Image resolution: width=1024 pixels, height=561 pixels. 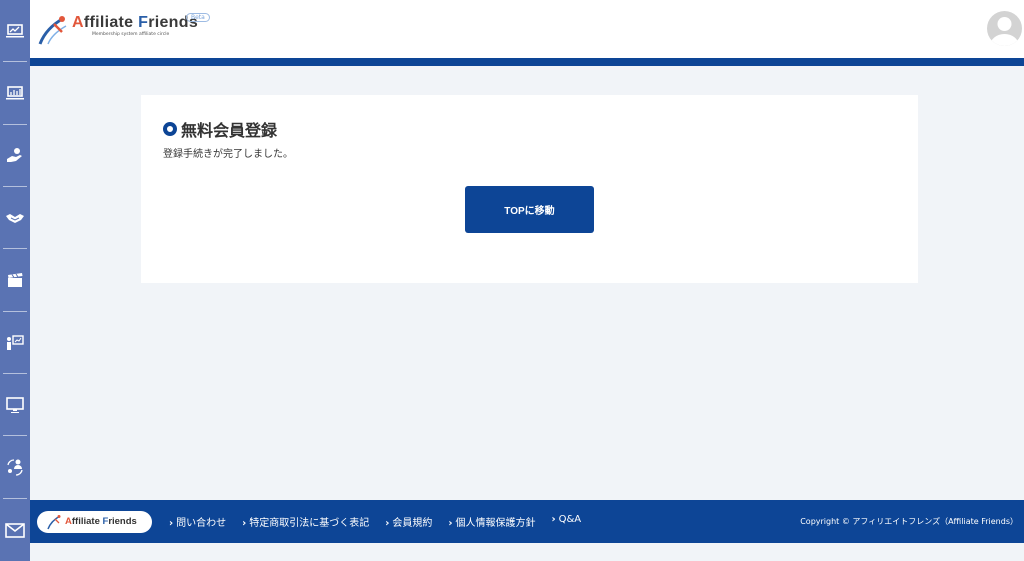 What do you see at coordinates (131, 34) in the screenshot?
I see `logo-subtitle: Membership system affiliate circle` at bounding box center [131, 34].